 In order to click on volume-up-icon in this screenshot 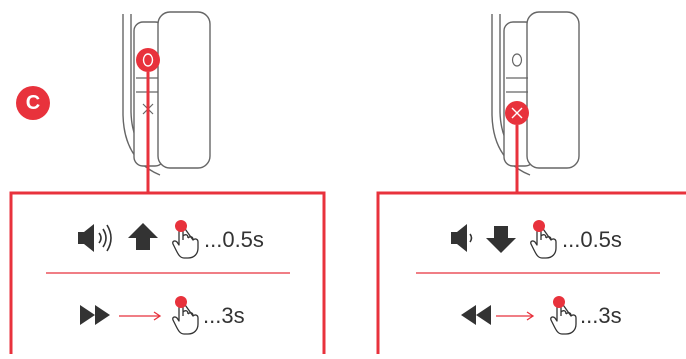, I will do `click(95, 238)`.